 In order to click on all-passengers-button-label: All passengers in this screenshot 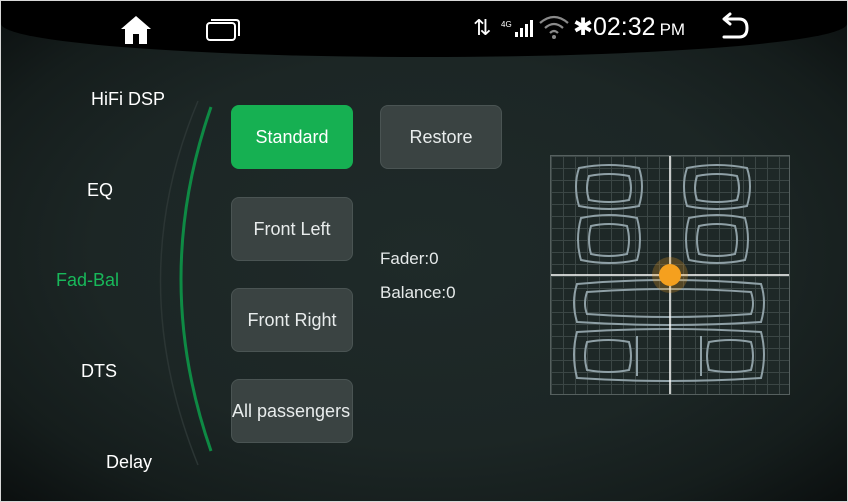, I will do `click(291, 411)`.